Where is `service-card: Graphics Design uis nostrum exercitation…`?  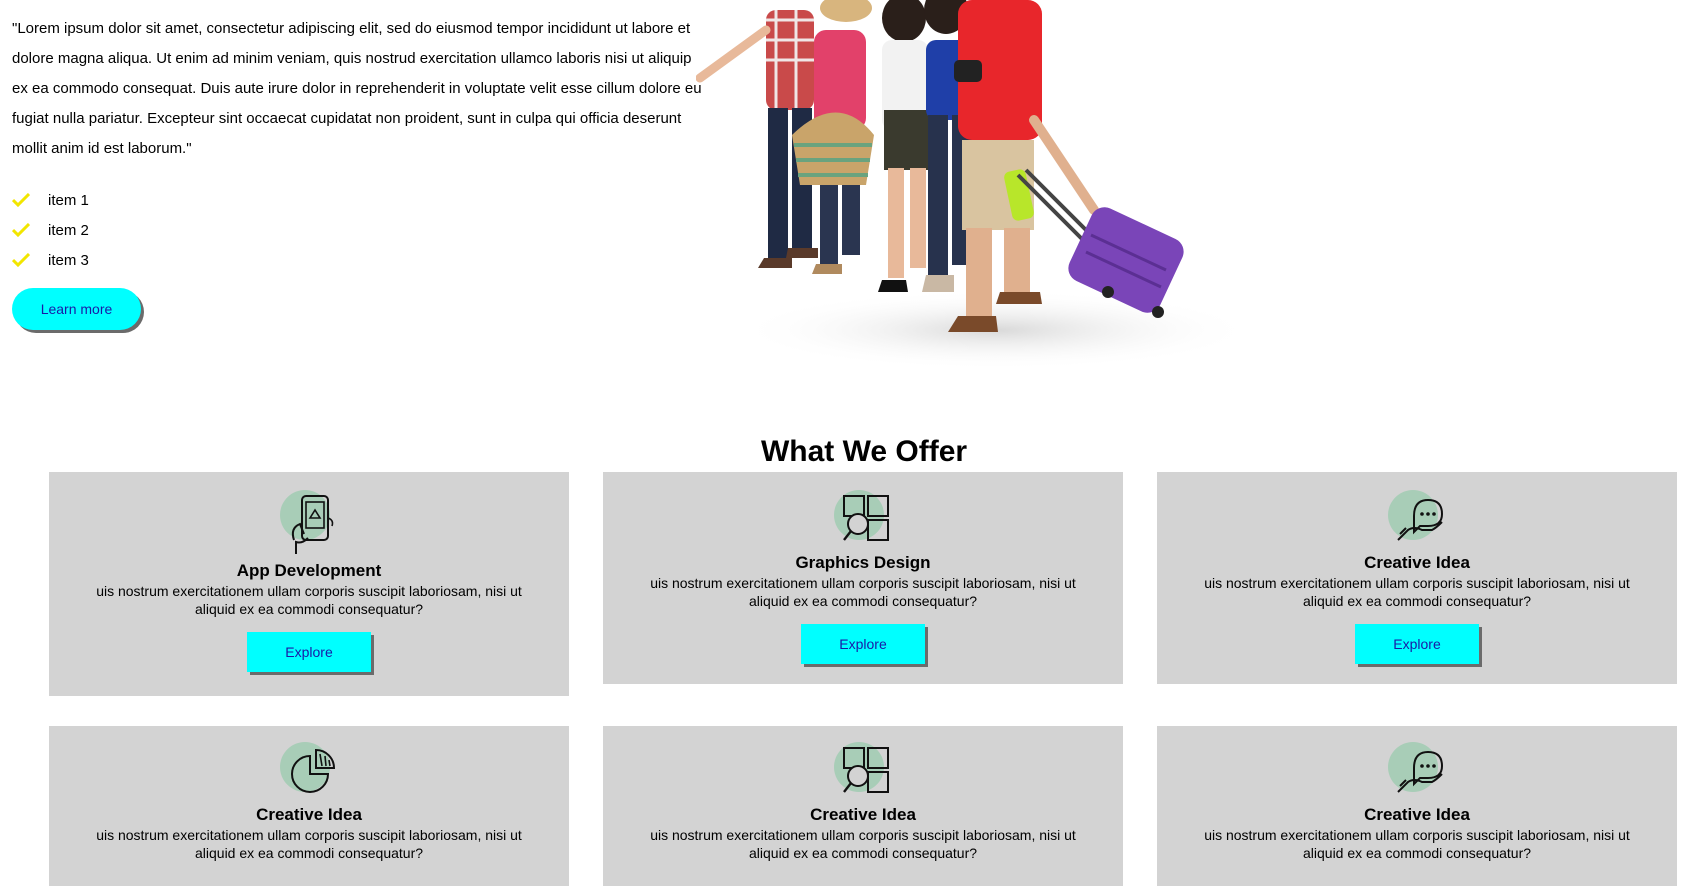
service-card: Graphics Design uis nostrum exercitation… is located at coordinates (863, 578).